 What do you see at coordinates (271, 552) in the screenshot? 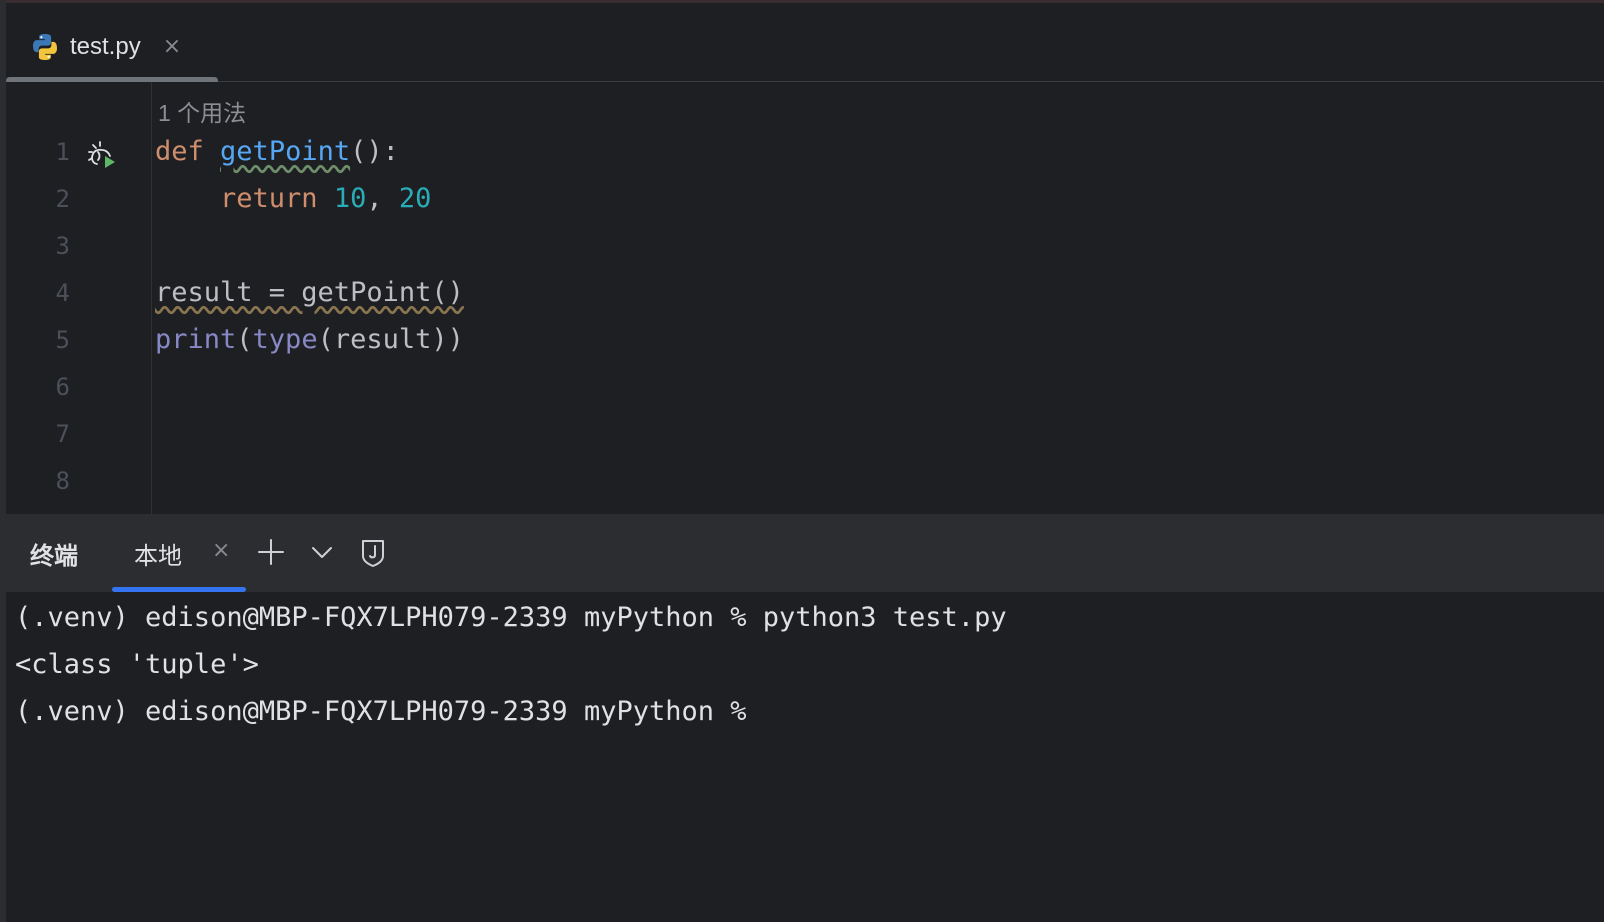
I see `plus-icon` at bounding box center [271, 552].